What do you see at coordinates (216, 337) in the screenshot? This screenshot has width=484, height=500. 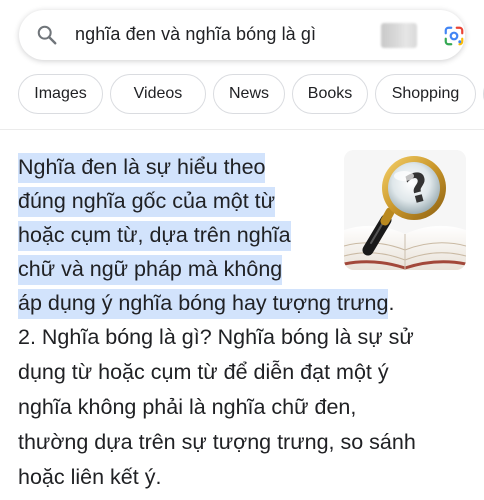 I see `body-line: 2. Nghĩa bóng là gì? Nghĩa bóng là sự sử` at bounding box center [216, 337].